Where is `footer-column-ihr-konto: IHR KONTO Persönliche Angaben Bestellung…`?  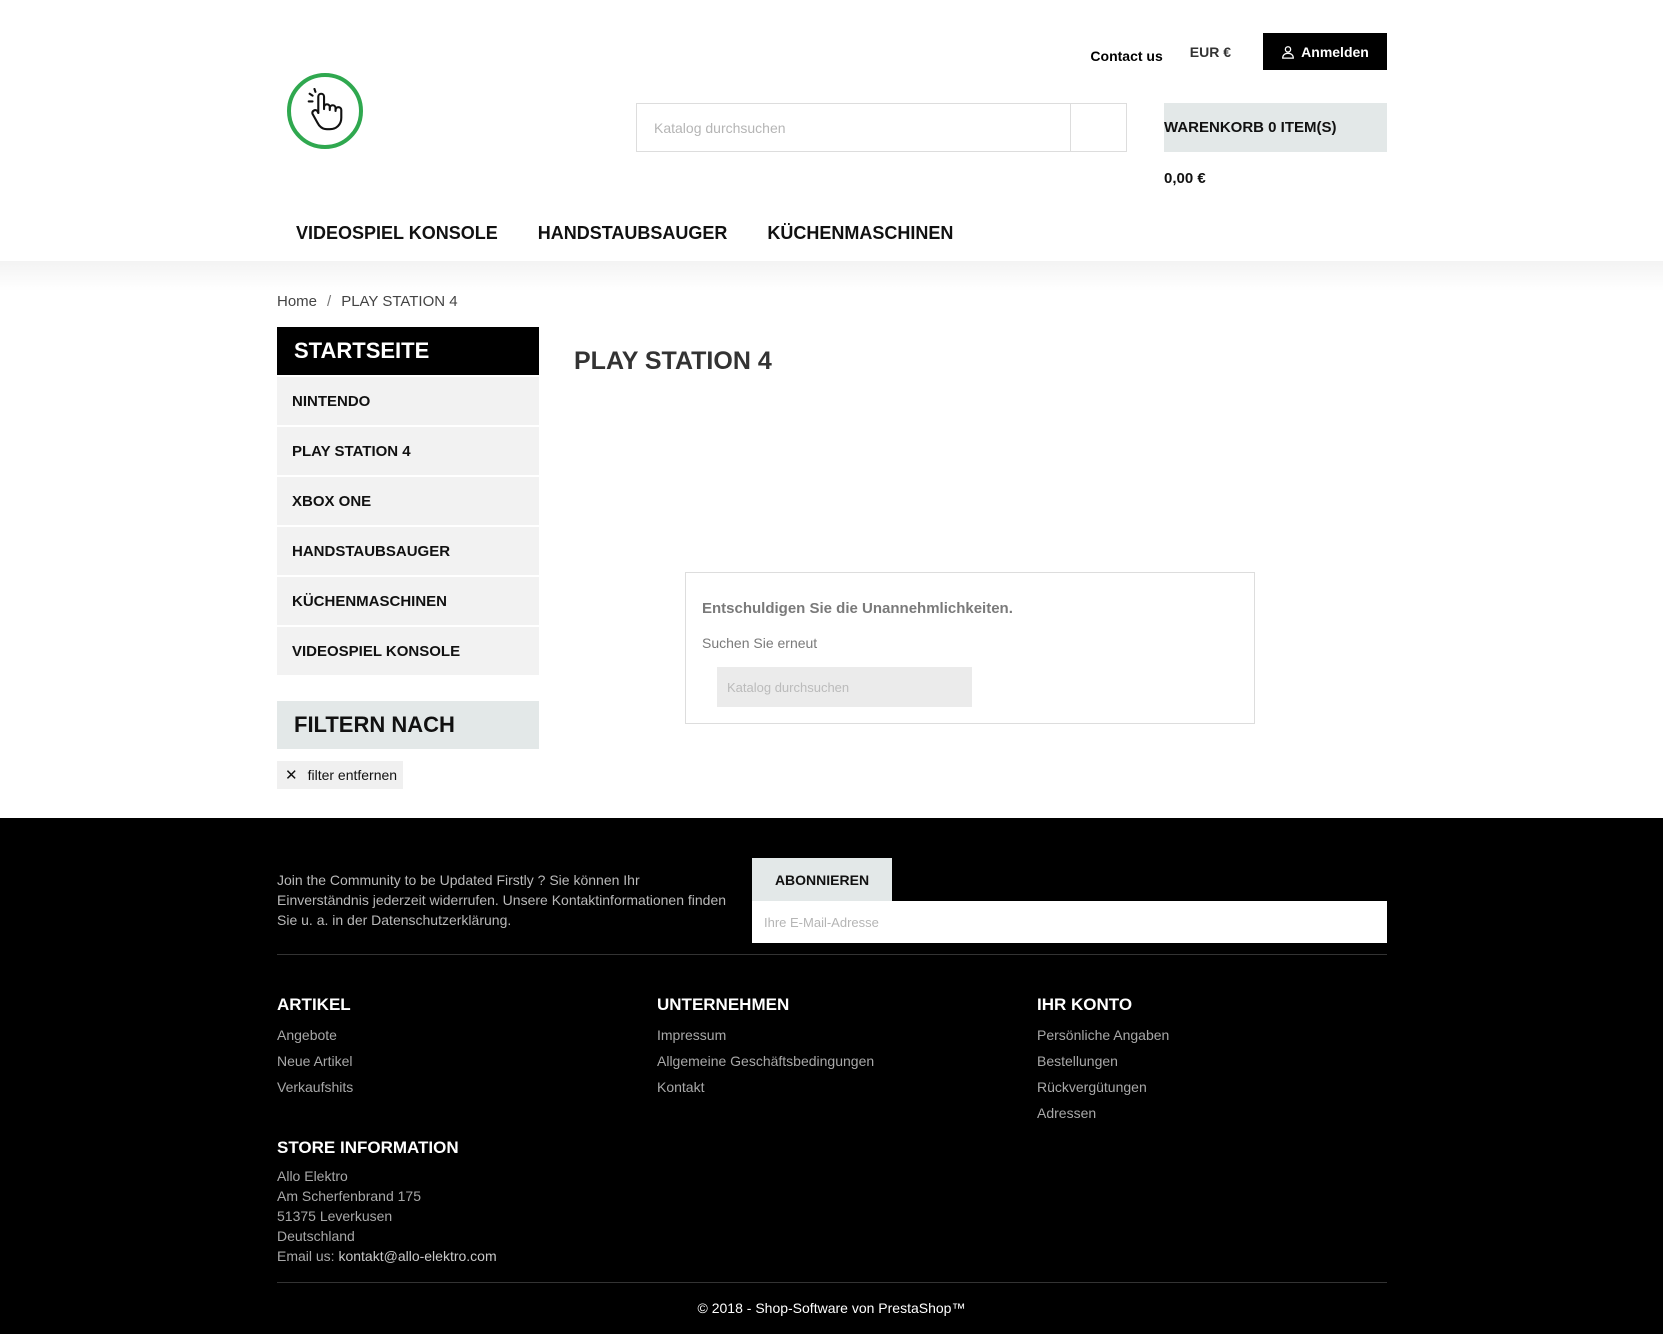 footer-column-ihr-konto: IHR KONTO Persönliche Angaben Bestellung… is located at coordinates (1103, 1060).